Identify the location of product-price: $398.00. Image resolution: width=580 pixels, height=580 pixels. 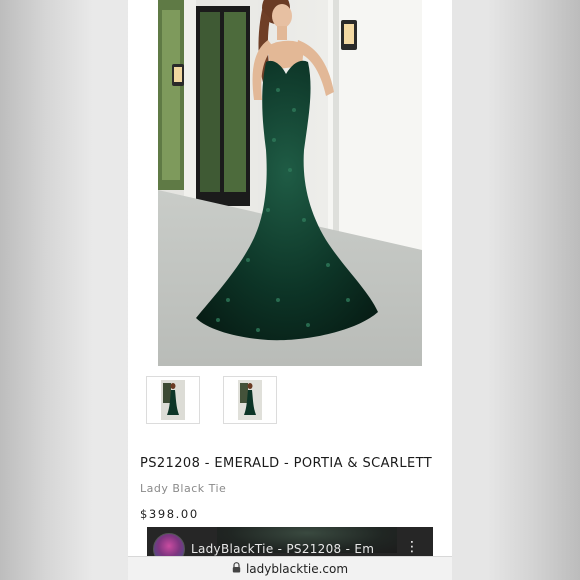
(169, 514).